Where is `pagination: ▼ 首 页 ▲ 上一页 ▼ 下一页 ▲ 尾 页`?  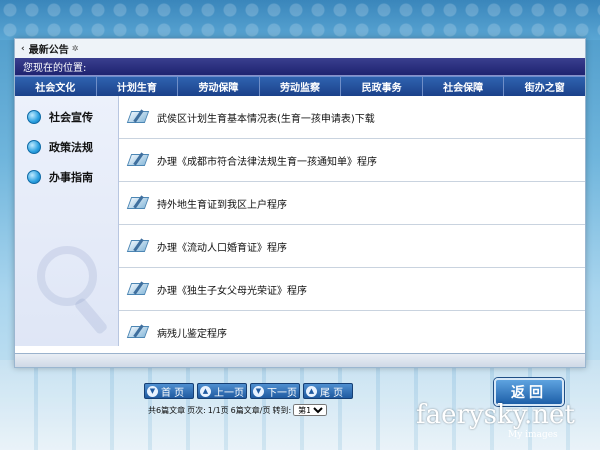 pagination: ▼ 首 页 ▲ 上一页 ▼ 下一页 ▲ 尾 页 is located at coordinates (248, 391).